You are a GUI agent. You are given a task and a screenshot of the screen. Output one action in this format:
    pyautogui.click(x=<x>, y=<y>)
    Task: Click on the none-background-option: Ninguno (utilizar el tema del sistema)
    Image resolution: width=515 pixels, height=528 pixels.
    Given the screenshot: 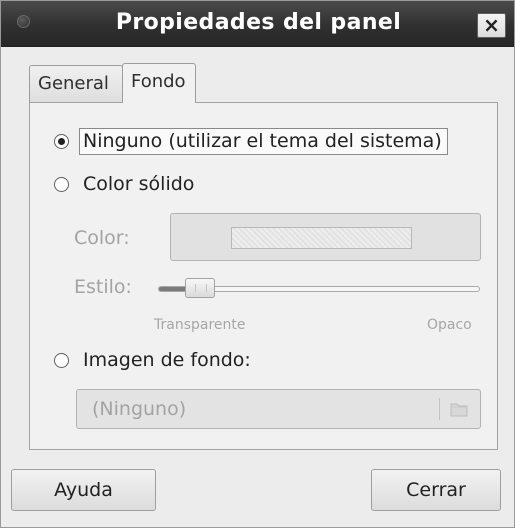 What is the action you would take?
    pyautogui.click(x=251, y=141)
    